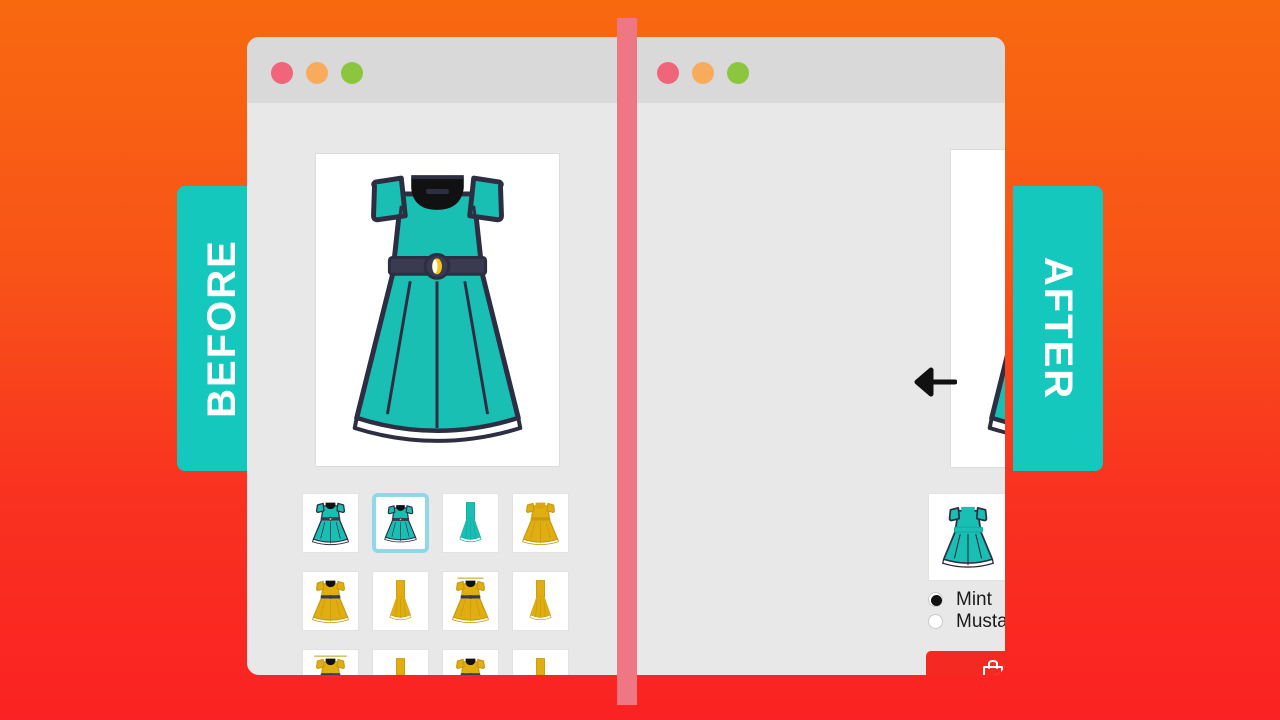 The image size is (1280, 720). Describe the element at coordinates (668, 73) in the screenshot. I see `close-window-button-after` at that location.